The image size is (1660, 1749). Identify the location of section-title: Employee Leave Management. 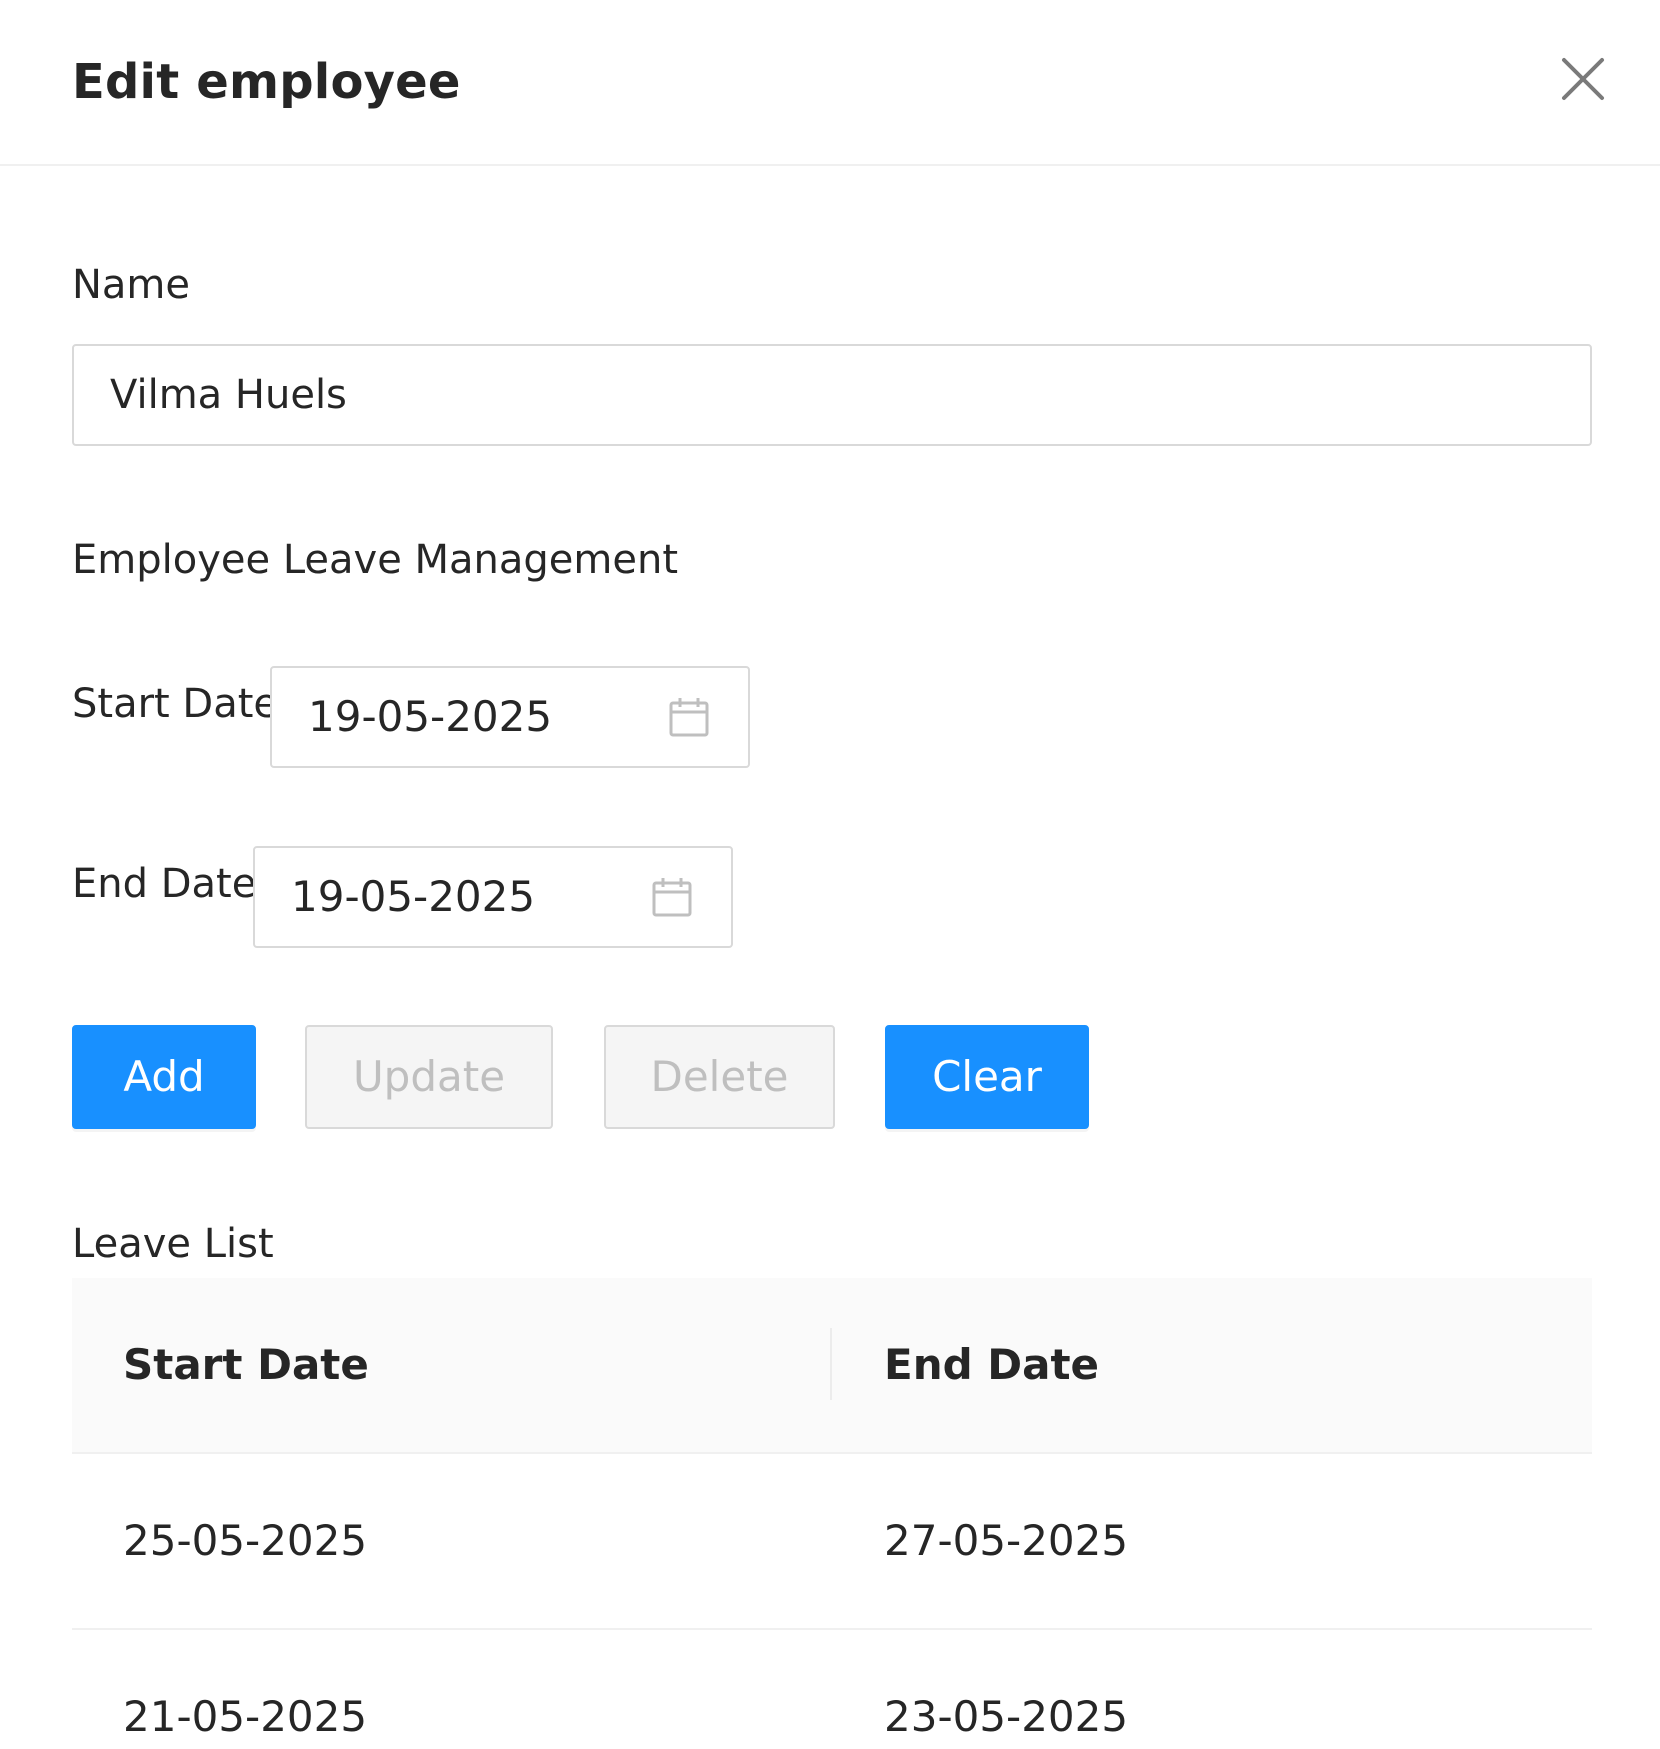
(375, 560).